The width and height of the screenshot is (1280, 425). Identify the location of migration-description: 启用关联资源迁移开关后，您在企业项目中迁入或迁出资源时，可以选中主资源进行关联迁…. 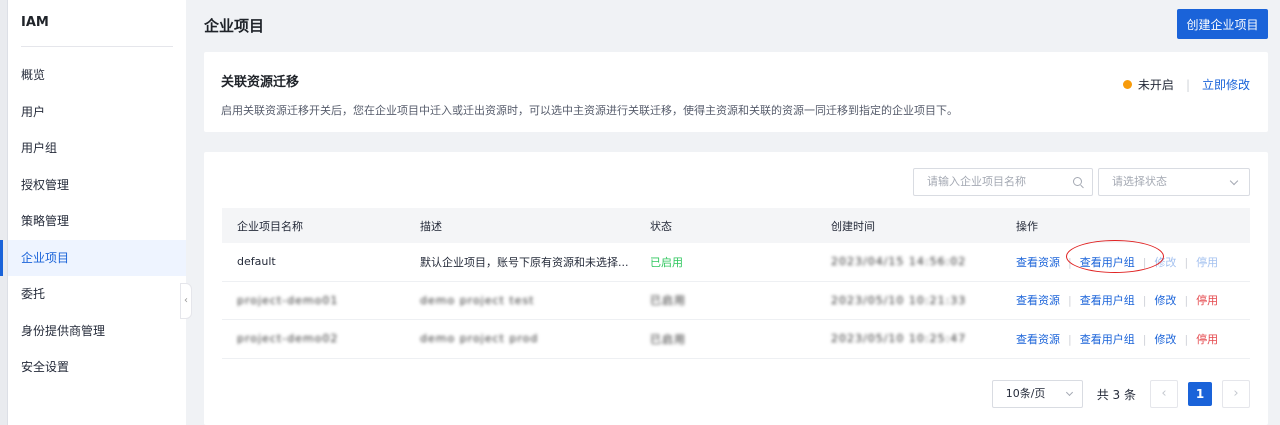
(589, 110).